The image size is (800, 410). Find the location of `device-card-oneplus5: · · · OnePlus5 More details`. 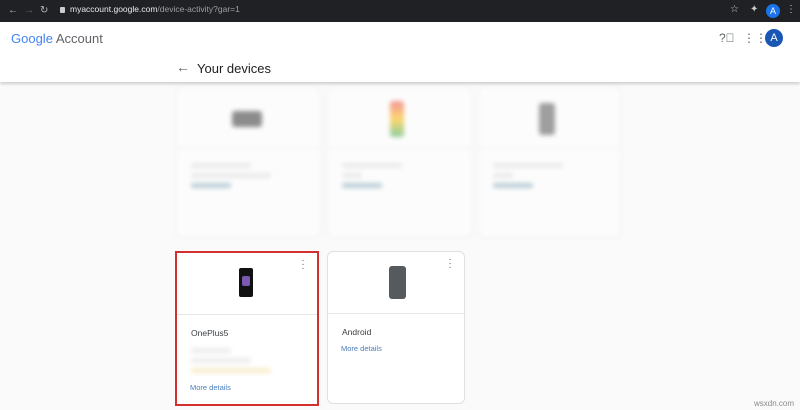

device-card-oneplus5: · · · OnePlus5 More details is located at coordinates (247, 328).